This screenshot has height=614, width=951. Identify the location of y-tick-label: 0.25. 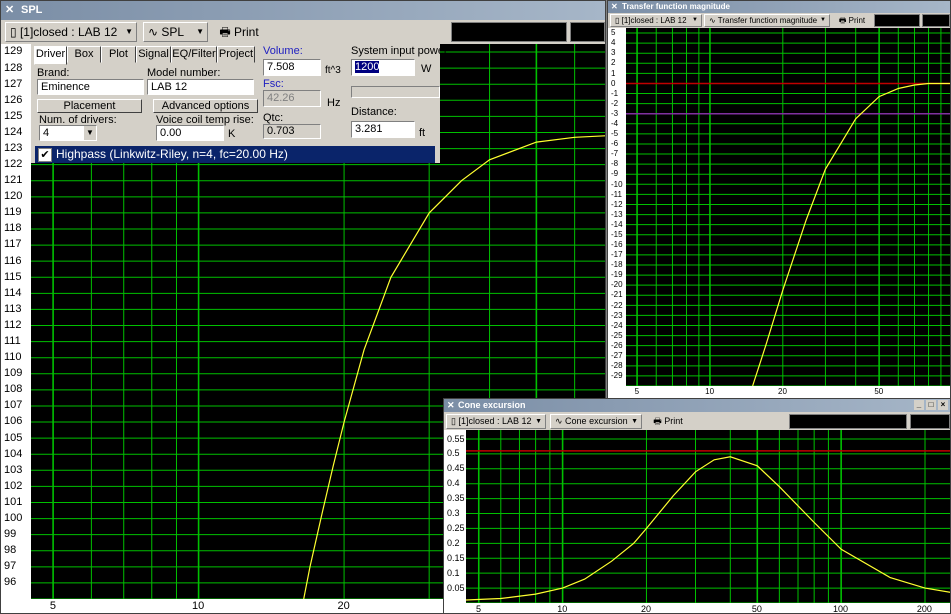
(456, 528).